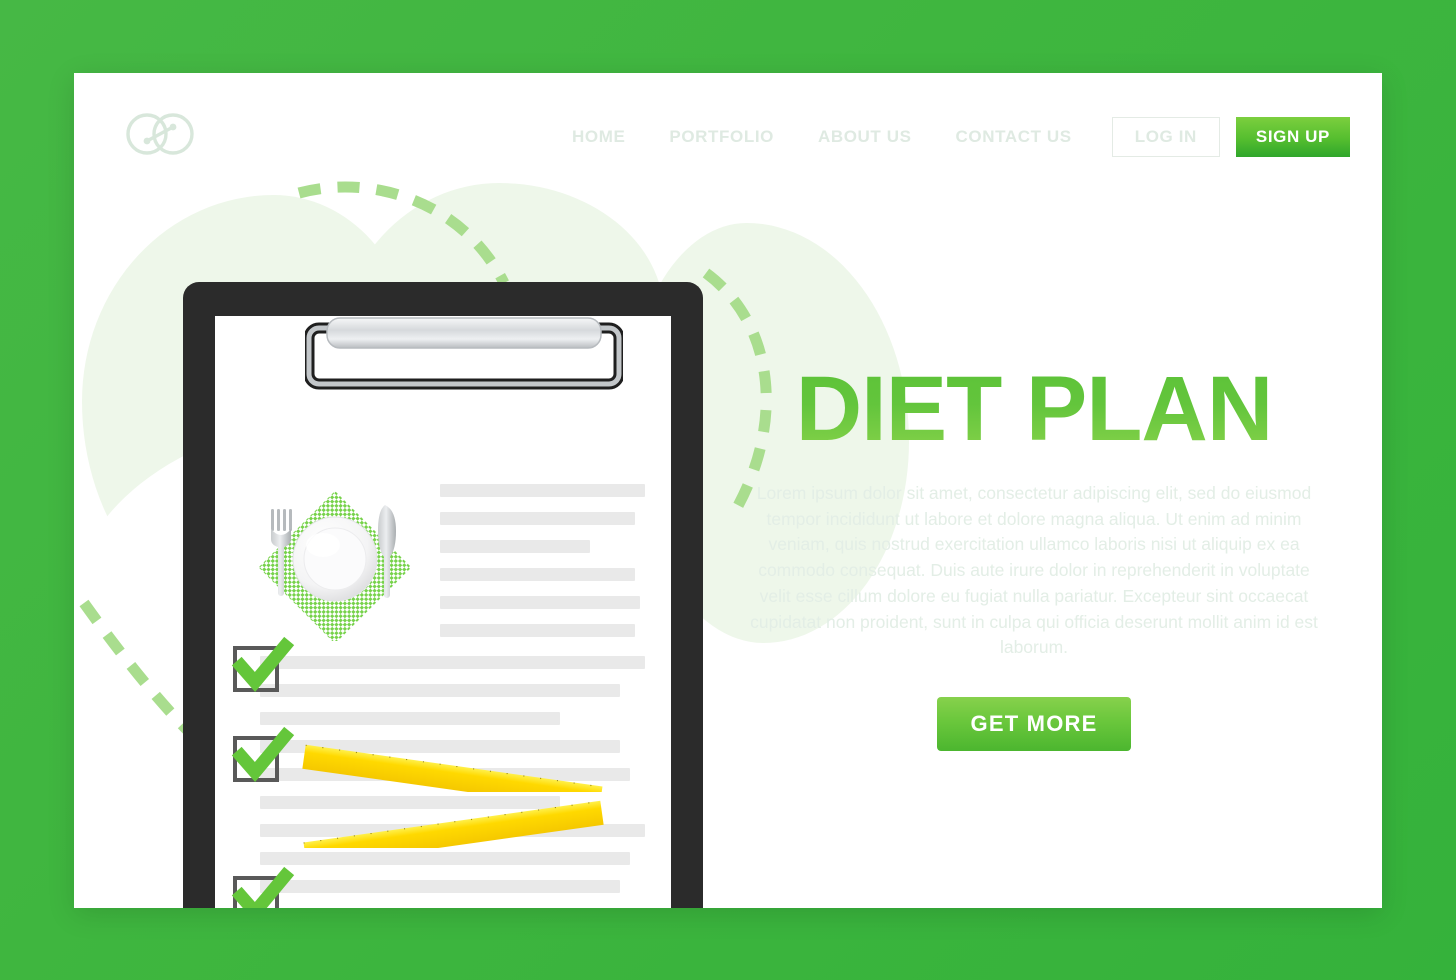 Image resolution: width=1456 pixels, height=980 pixels. I want to click on nav-item-contact-us: CONTACT US, so click(1014, 137).